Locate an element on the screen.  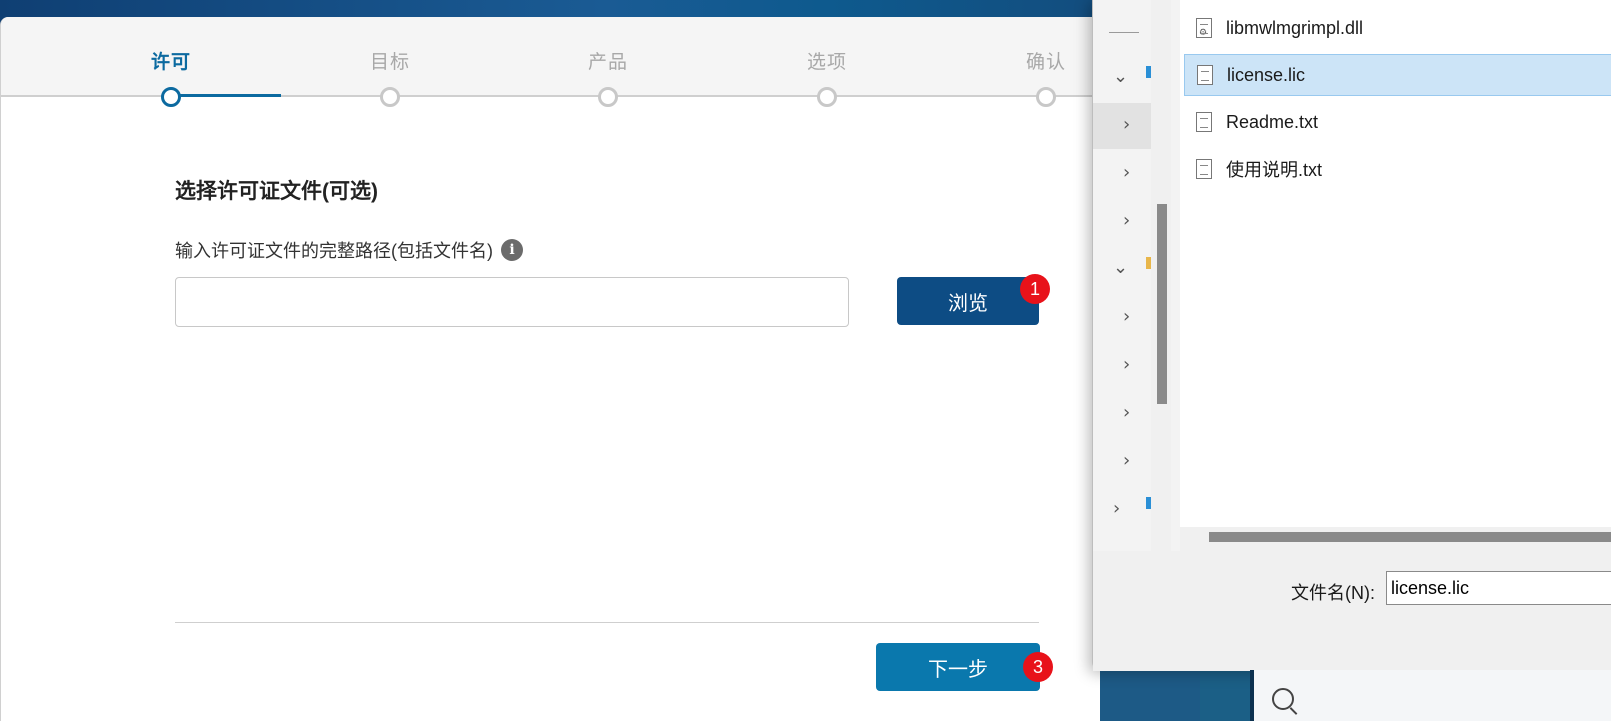
file-item: 使用说明.txt is located at coordinates (1397, 169).